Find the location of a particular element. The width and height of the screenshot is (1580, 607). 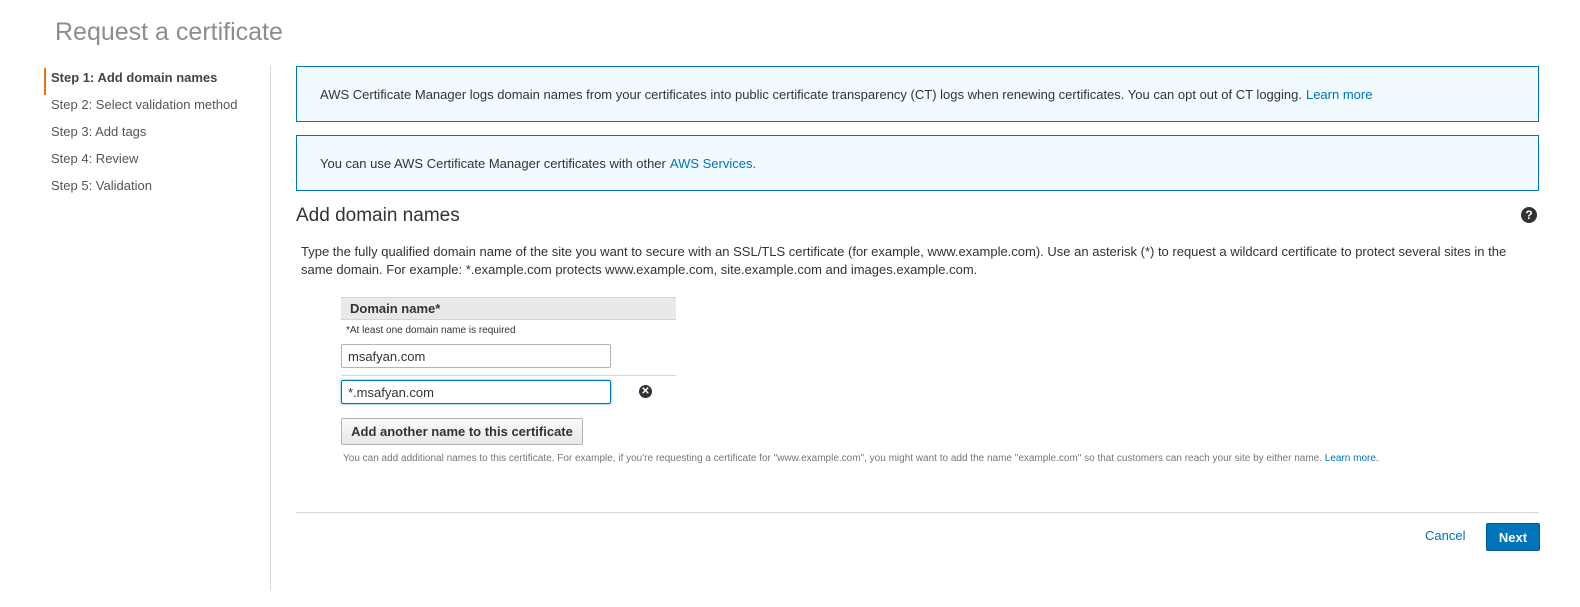

domain-row: ✕ is located at coordinates (508, 394).